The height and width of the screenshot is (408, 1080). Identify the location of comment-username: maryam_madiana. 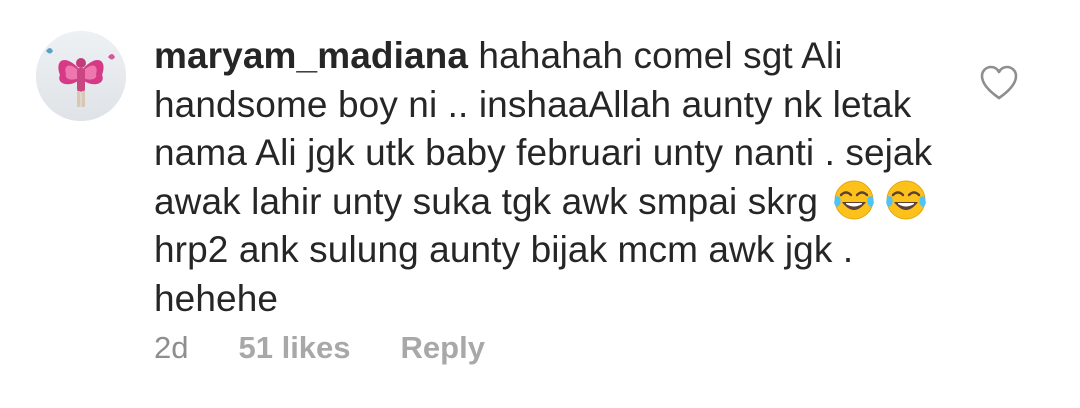
(311, 55).